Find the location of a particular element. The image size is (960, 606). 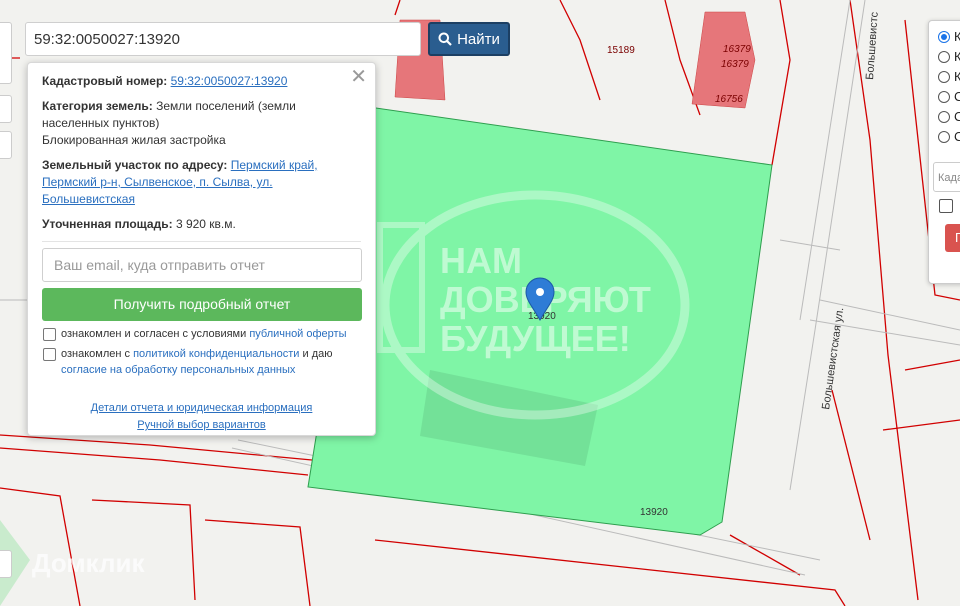

street-label-top: Большевистс is located at coordinates (872, 45).